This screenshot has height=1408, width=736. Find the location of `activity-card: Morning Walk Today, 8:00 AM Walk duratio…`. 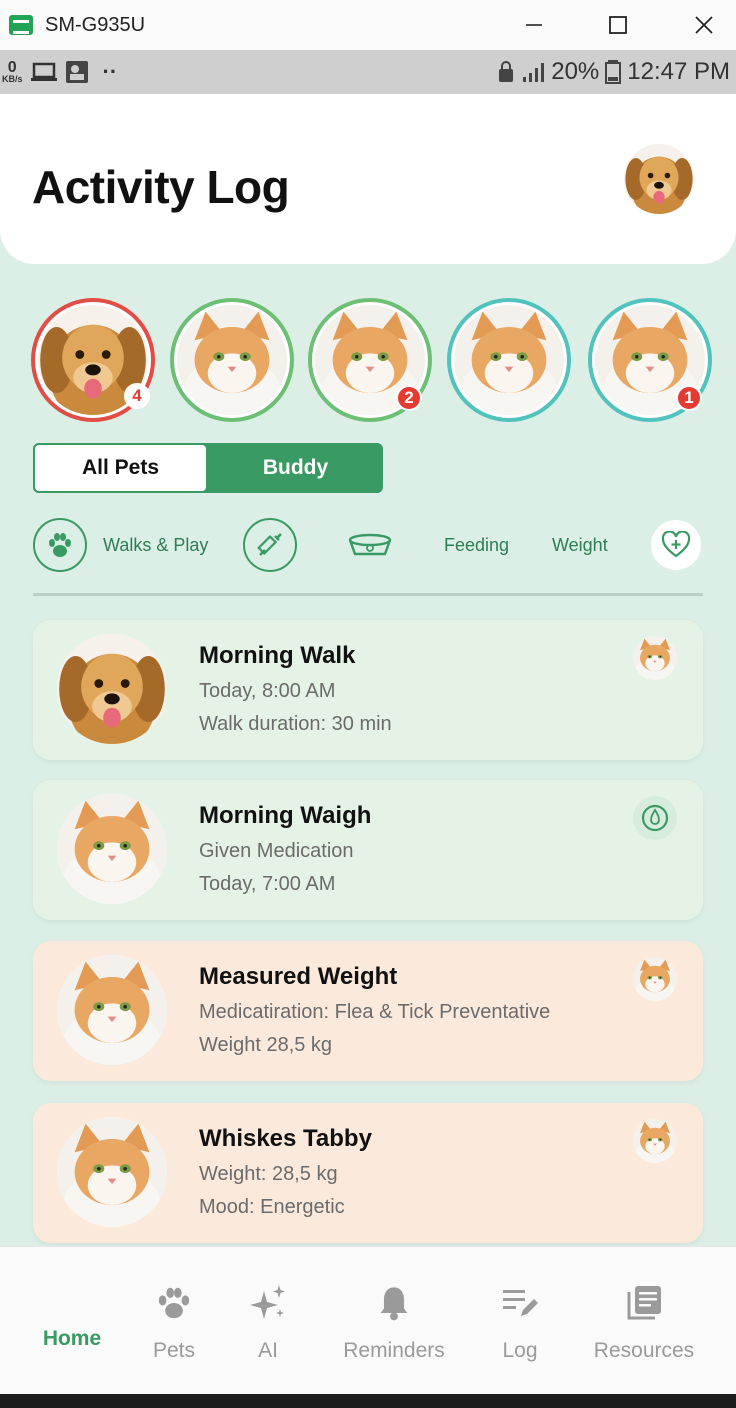

activity-card: Morning Walk Today, 8:00 AM Walk duratio… is located at coordinates (368, 690).